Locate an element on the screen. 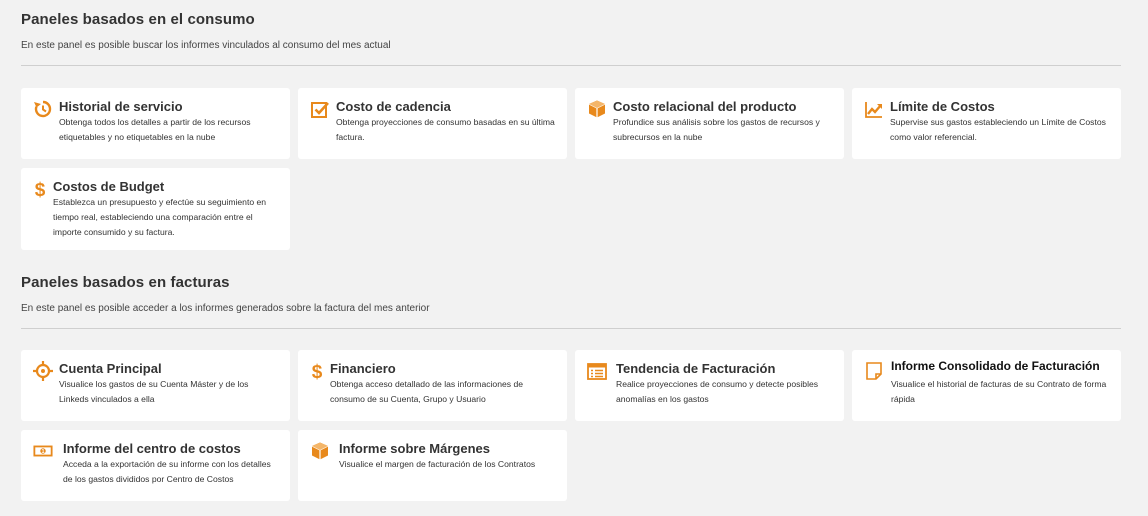 This screenshot has height=516, width=1148. card-title: Cuenta Principal is located at coordinates (110, 368).